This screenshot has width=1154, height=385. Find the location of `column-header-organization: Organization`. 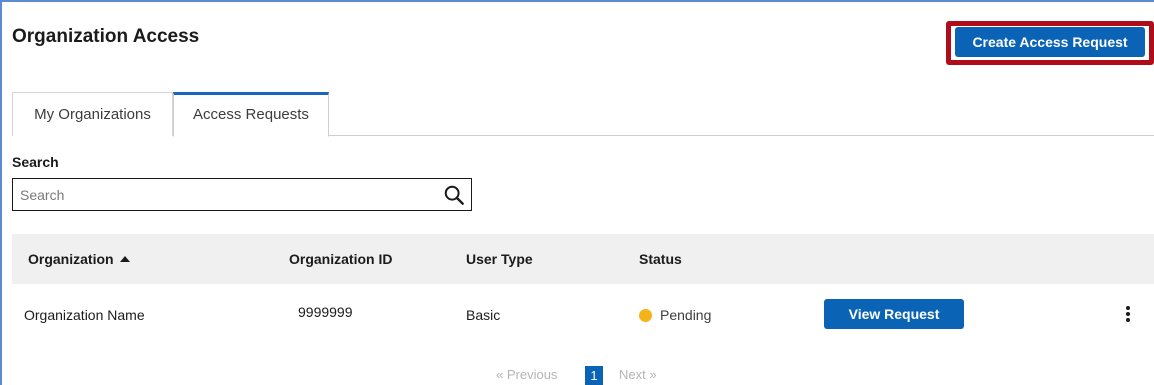

column-header-organization: Organization is located at coordinates (79, 259).